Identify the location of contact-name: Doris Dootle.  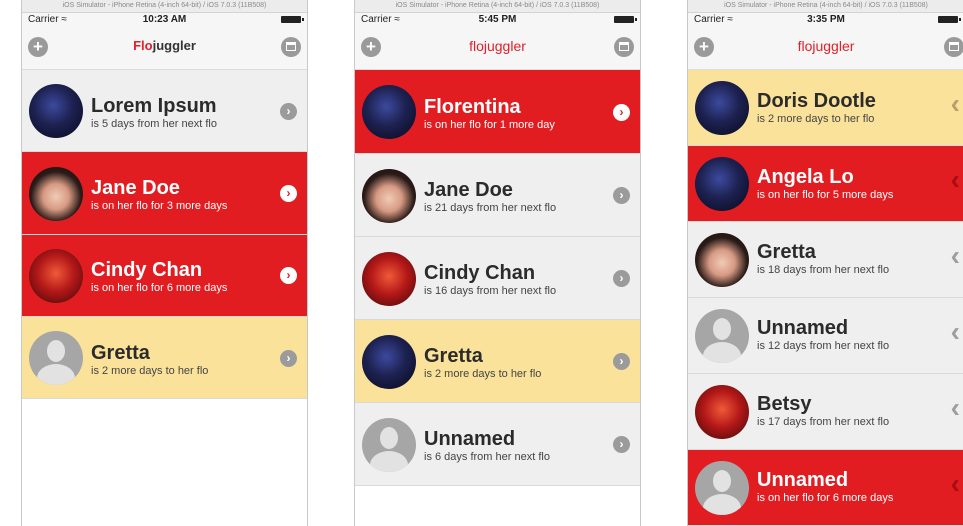
(816, 101).